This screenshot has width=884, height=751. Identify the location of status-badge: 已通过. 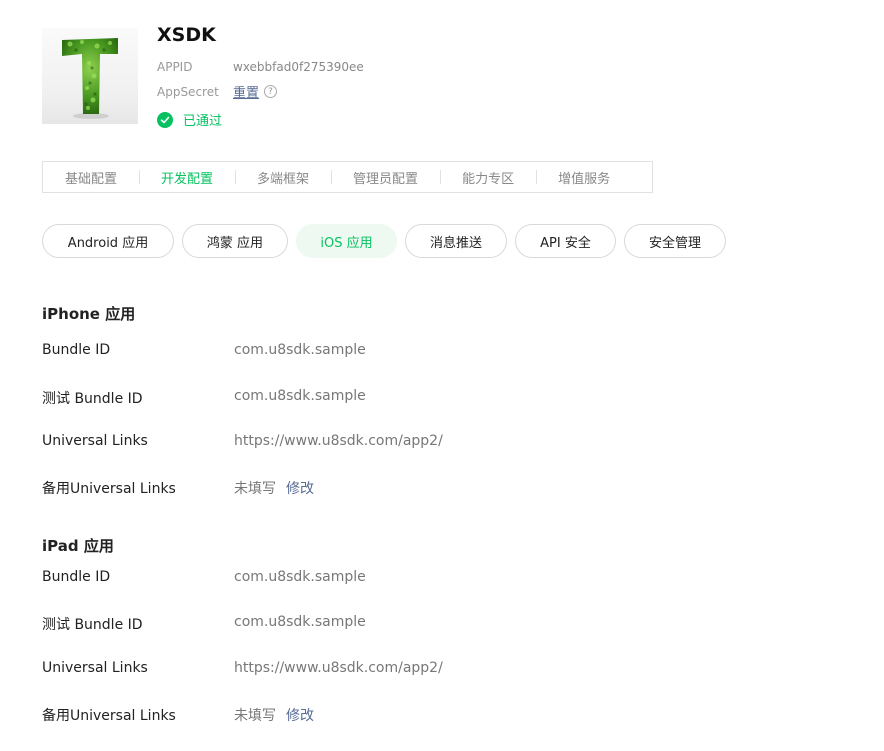
(189, 119).